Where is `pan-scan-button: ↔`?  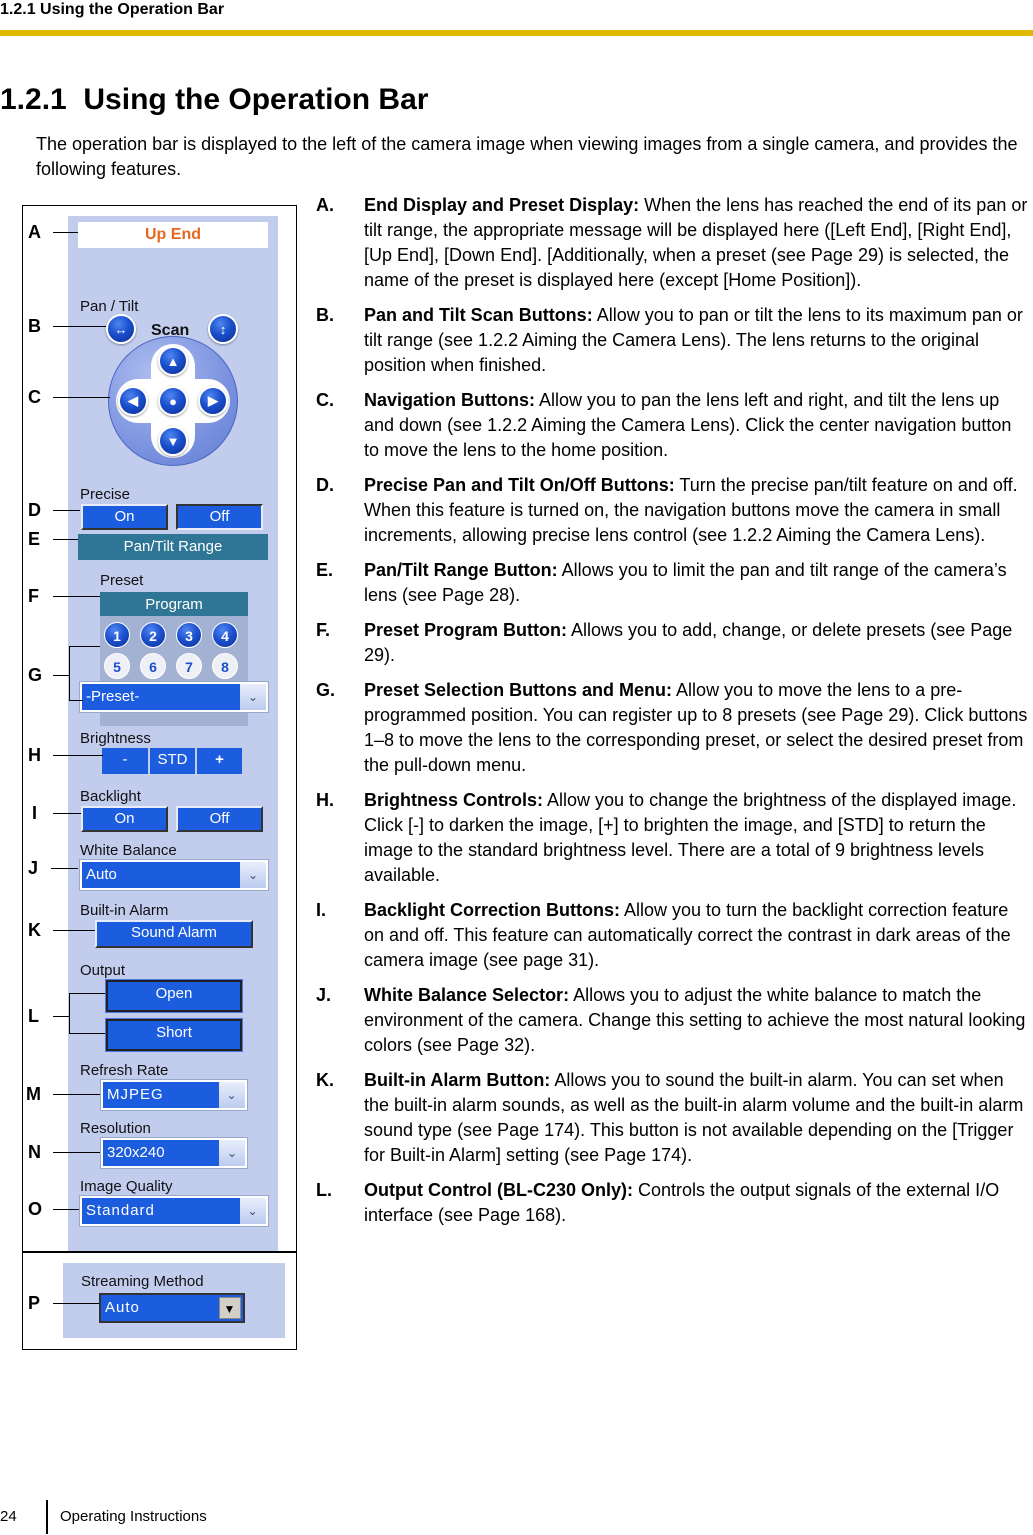
pan-scan-button: ↔ is located at coordinates (121, 329).